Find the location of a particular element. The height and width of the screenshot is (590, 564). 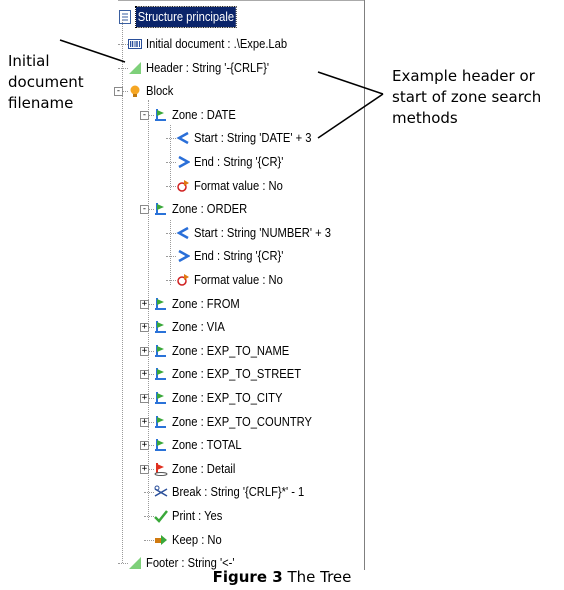

callout-line: start of zone search is located at coordinates (467, 97).